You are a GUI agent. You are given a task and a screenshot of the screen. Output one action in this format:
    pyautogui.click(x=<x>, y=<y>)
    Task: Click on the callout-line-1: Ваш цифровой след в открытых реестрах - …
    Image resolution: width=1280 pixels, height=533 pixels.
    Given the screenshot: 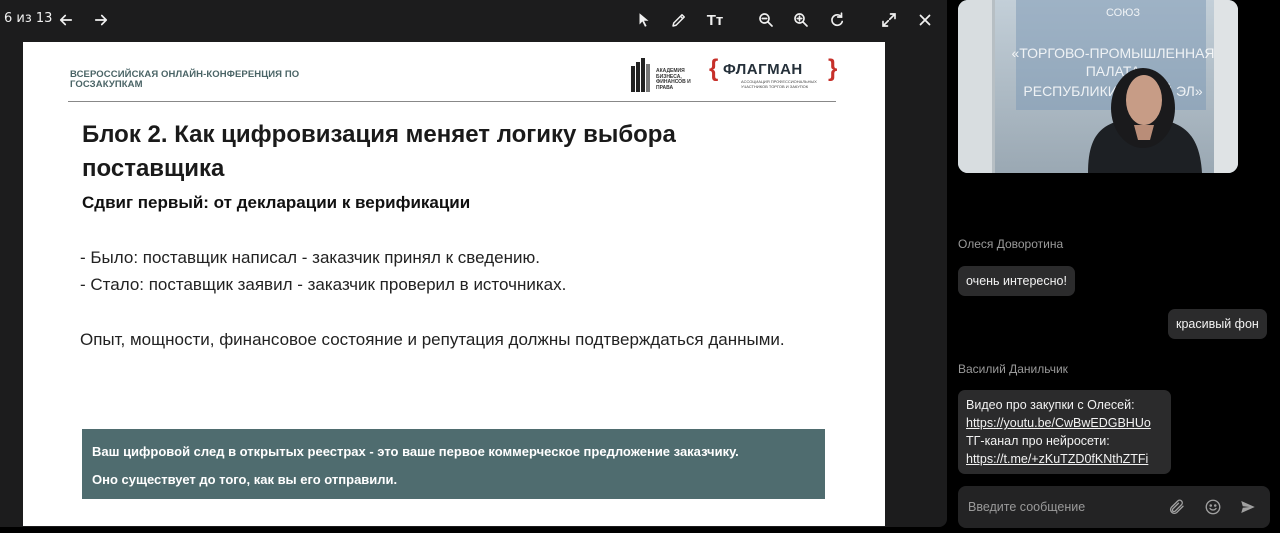 What is the action you would take?
    pyautogui.click(x=415, y=451)
    